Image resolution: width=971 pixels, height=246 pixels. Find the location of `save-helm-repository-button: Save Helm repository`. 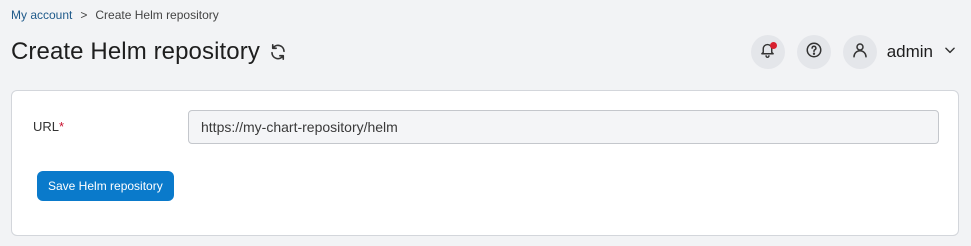

save-helm-repository-button: Save Helm repository is located at coordinates (105, 186).